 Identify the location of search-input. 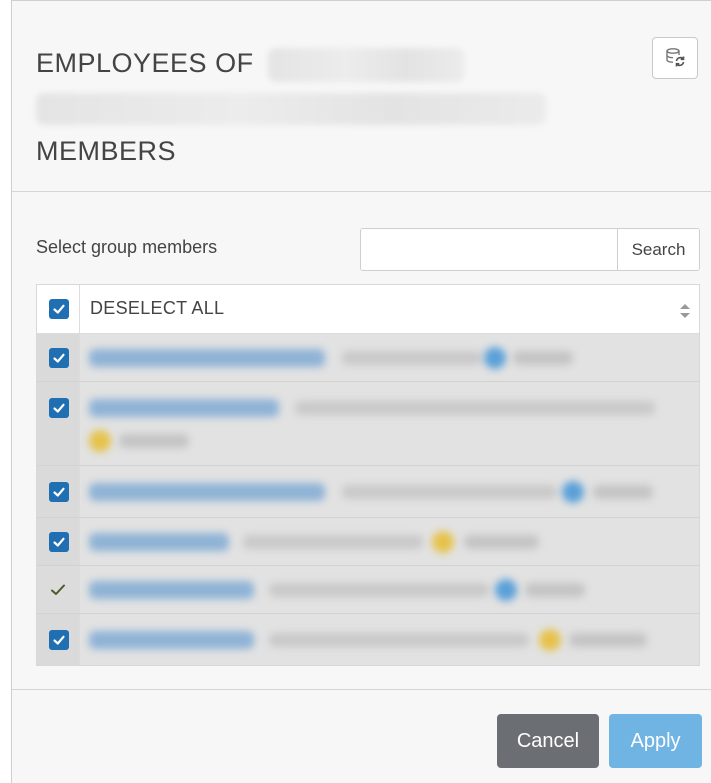
(489, 249).